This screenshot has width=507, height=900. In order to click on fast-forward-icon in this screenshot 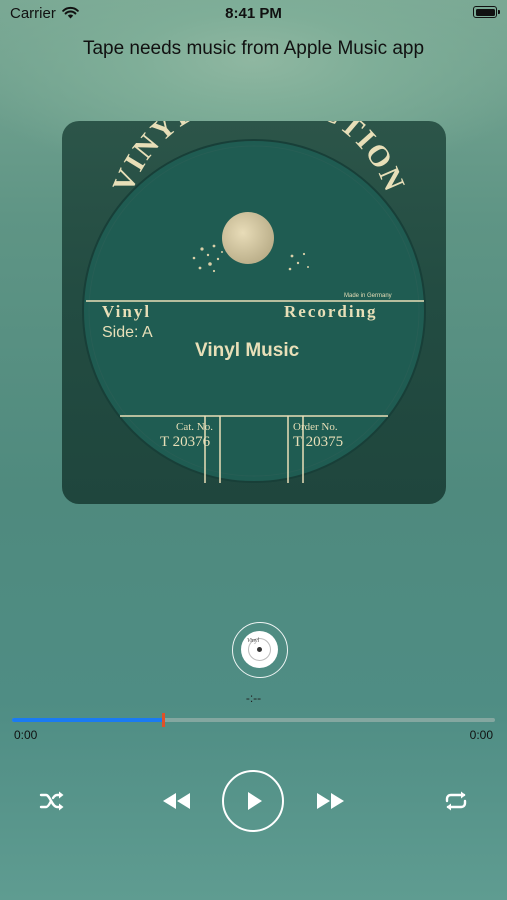, I will do `click(330, 801)`.